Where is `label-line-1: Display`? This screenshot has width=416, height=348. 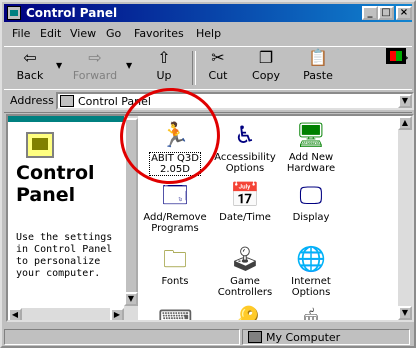 label-line-1: Display is located at coordinates (311, 217).